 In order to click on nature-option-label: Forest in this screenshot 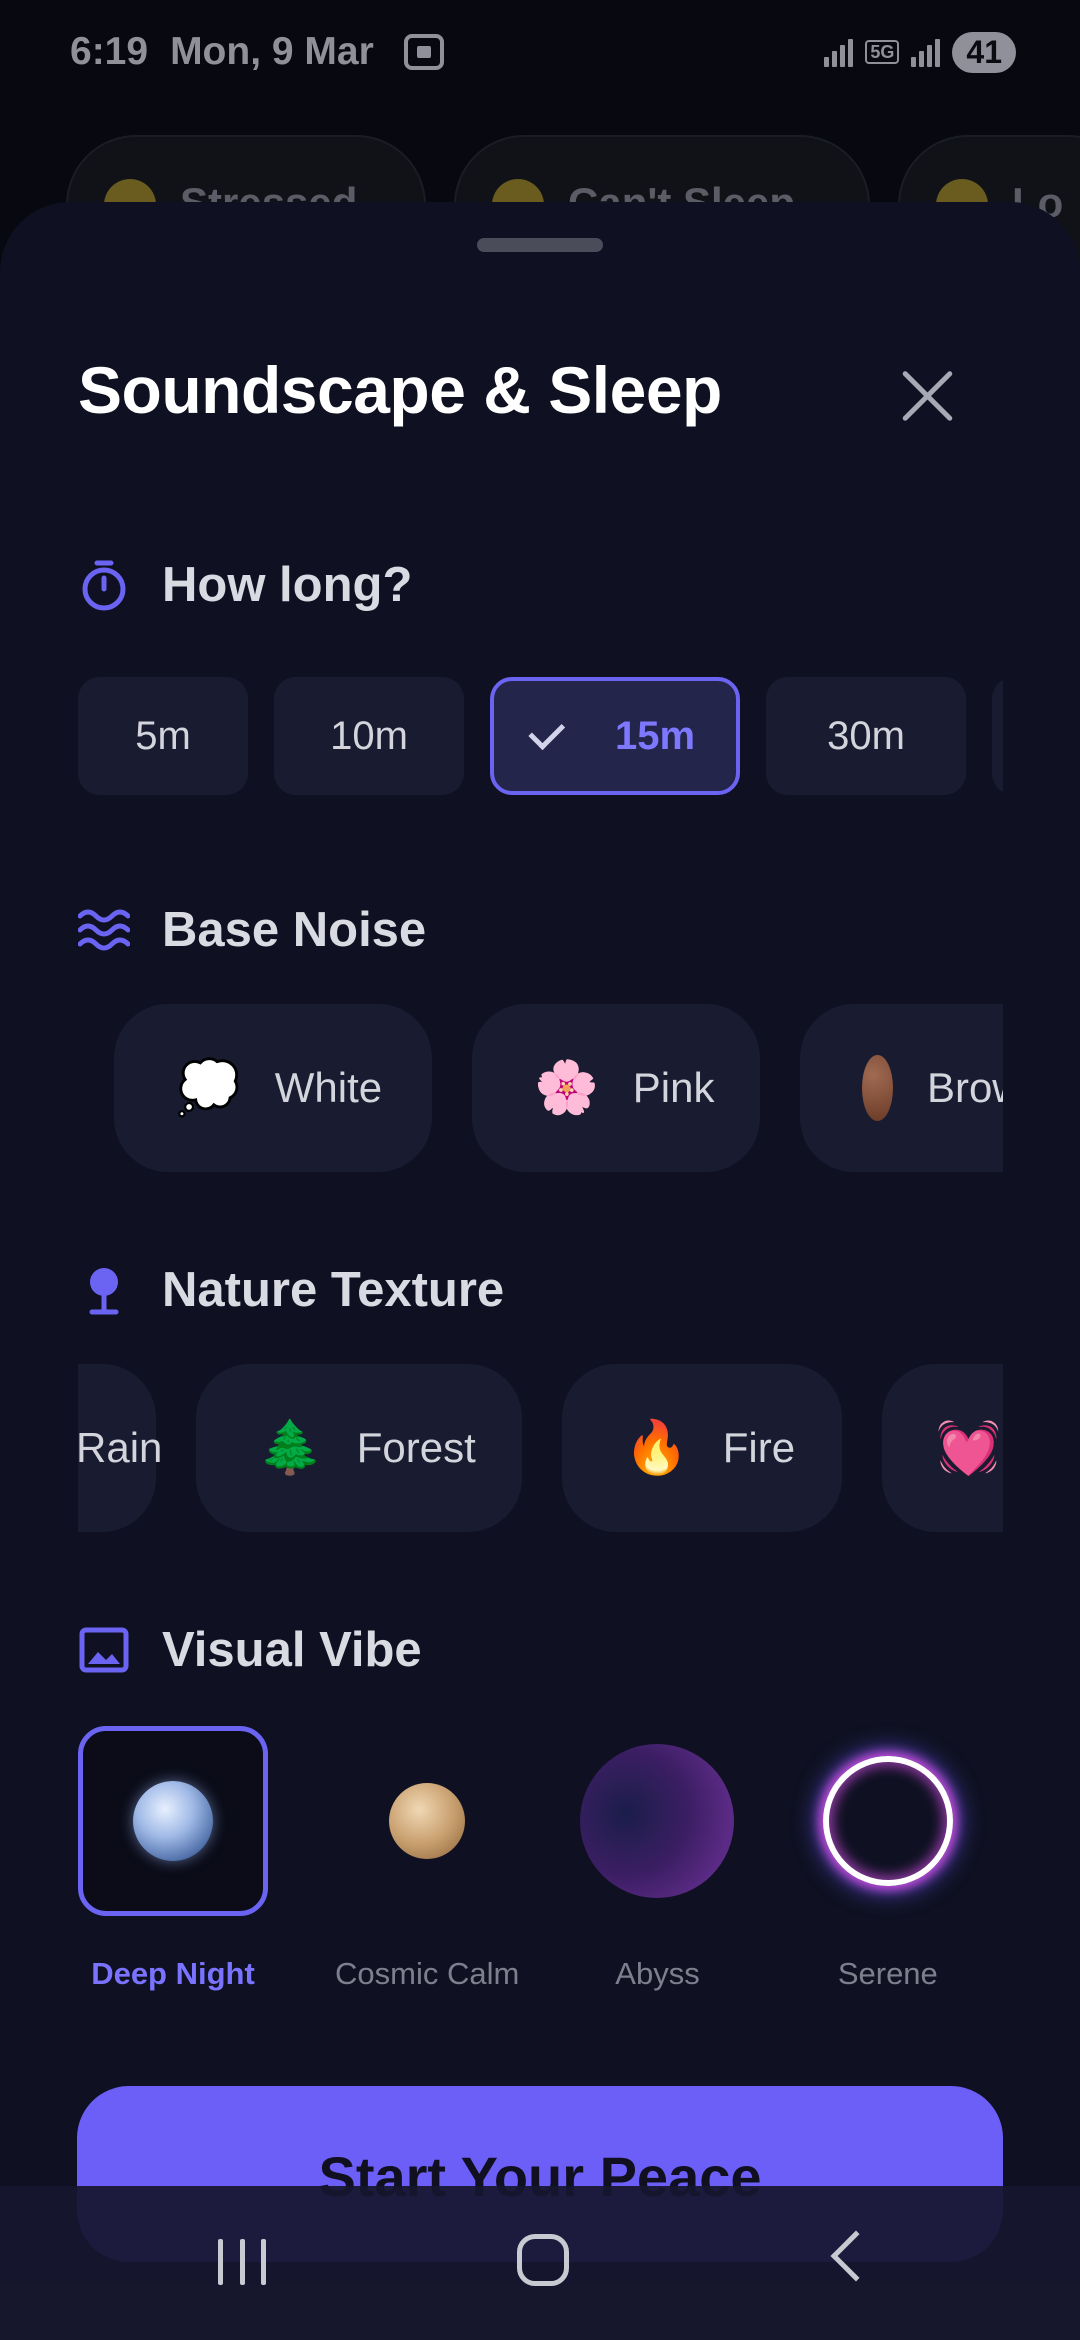, I will do `click(416, 1447)`.